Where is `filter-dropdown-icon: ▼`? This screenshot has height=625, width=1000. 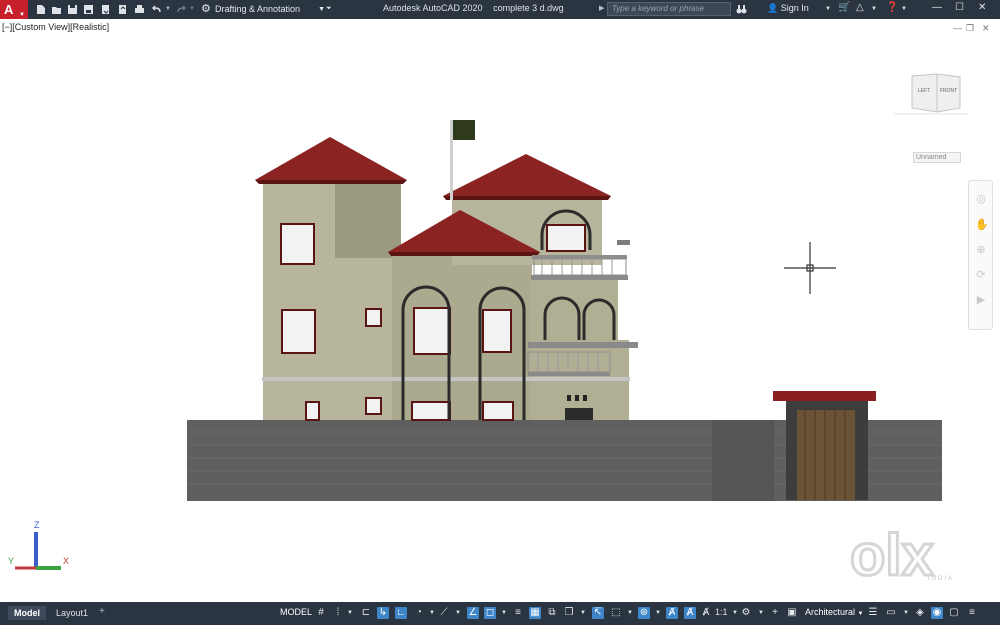
filter-dropdown-icon: ▼ is located at coordinates (630, 613).